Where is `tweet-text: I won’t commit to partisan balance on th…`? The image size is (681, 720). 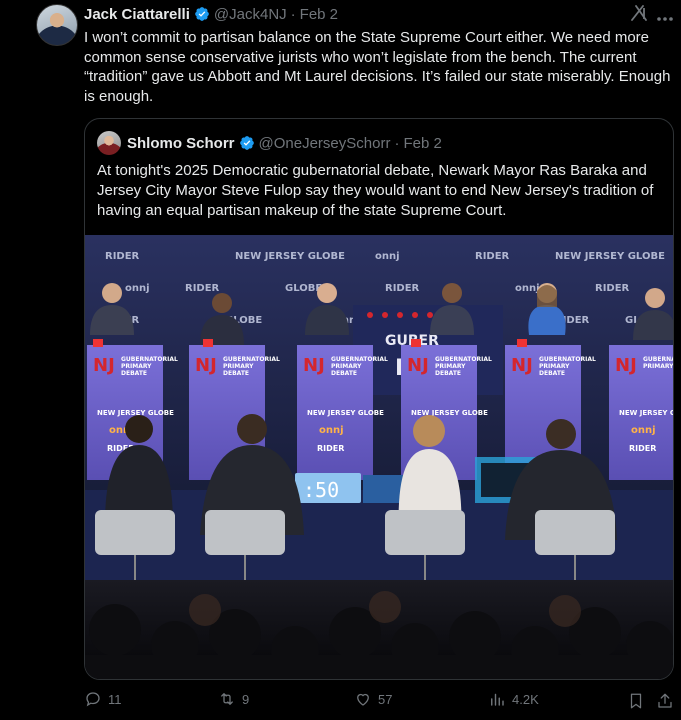 tweet-text: I won’t commit to partisan balance on th… is located at coordinates (377, 67).